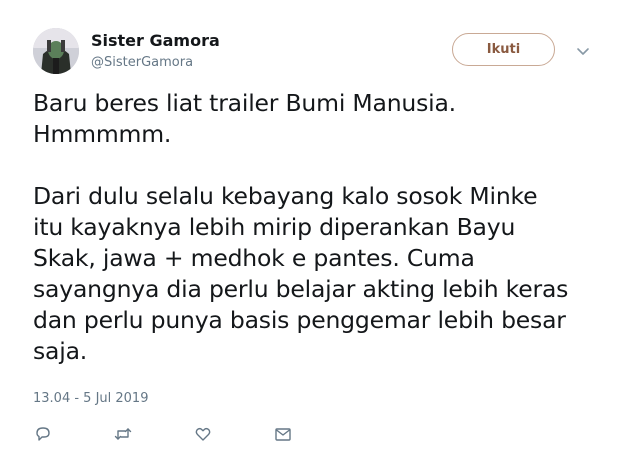 Image resolution: width=626 pixels, height=459 pixels. I want to click on chevron-down-icon, so click(583, 50).